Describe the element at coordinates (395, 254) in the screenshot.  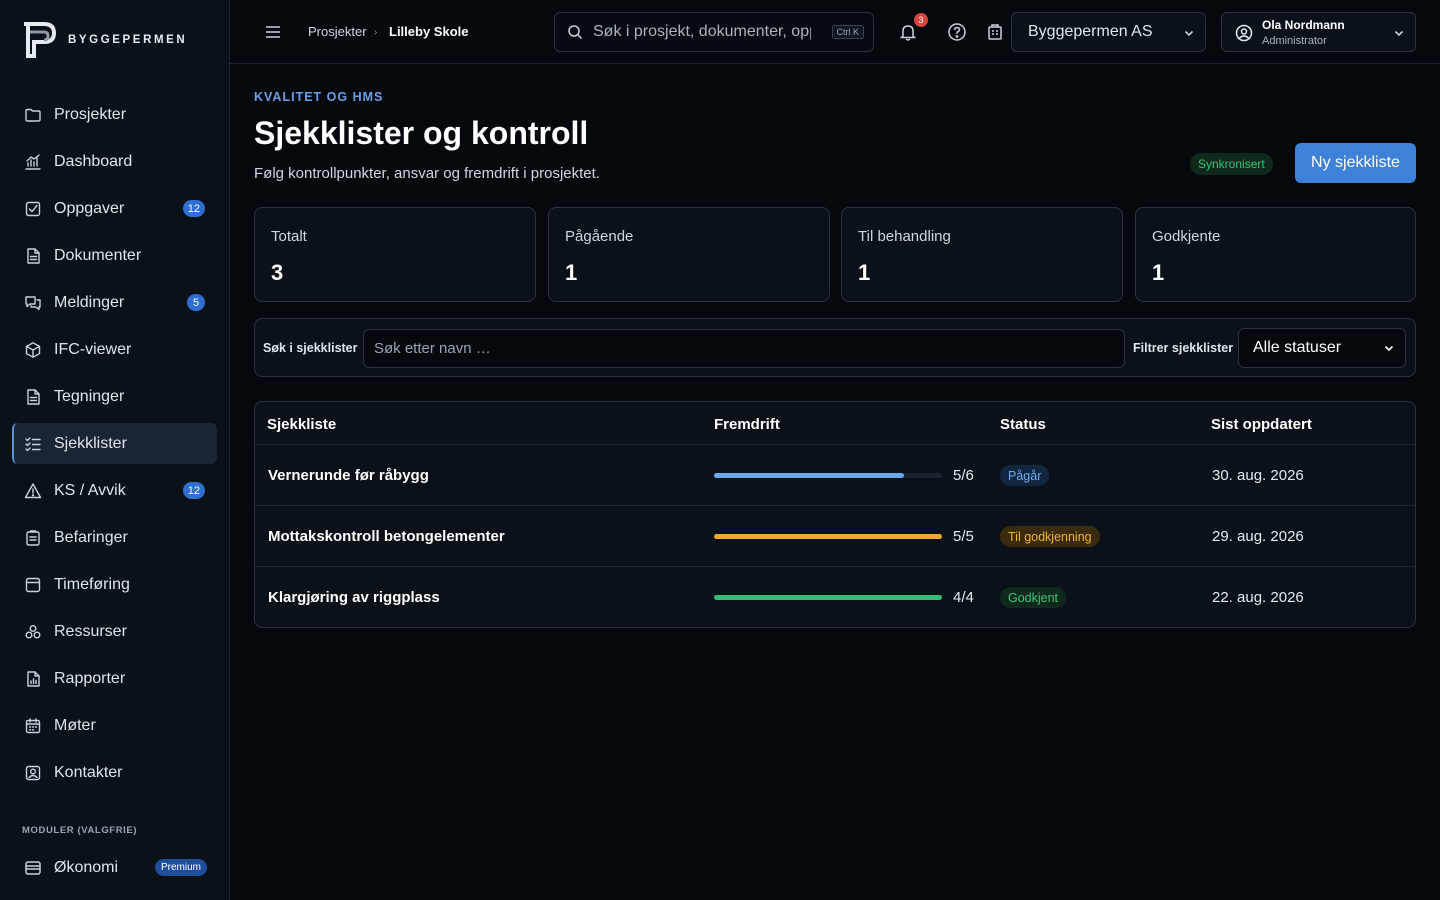
I see `stat-card-total: Totalt 3` at that location.